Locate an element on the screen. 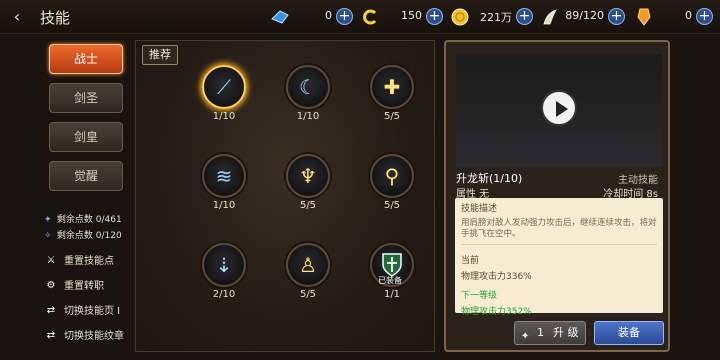 The height and width of the screenshot is (360, 720). skill-slot-8: ♙ is located at coordinates (308, 265).